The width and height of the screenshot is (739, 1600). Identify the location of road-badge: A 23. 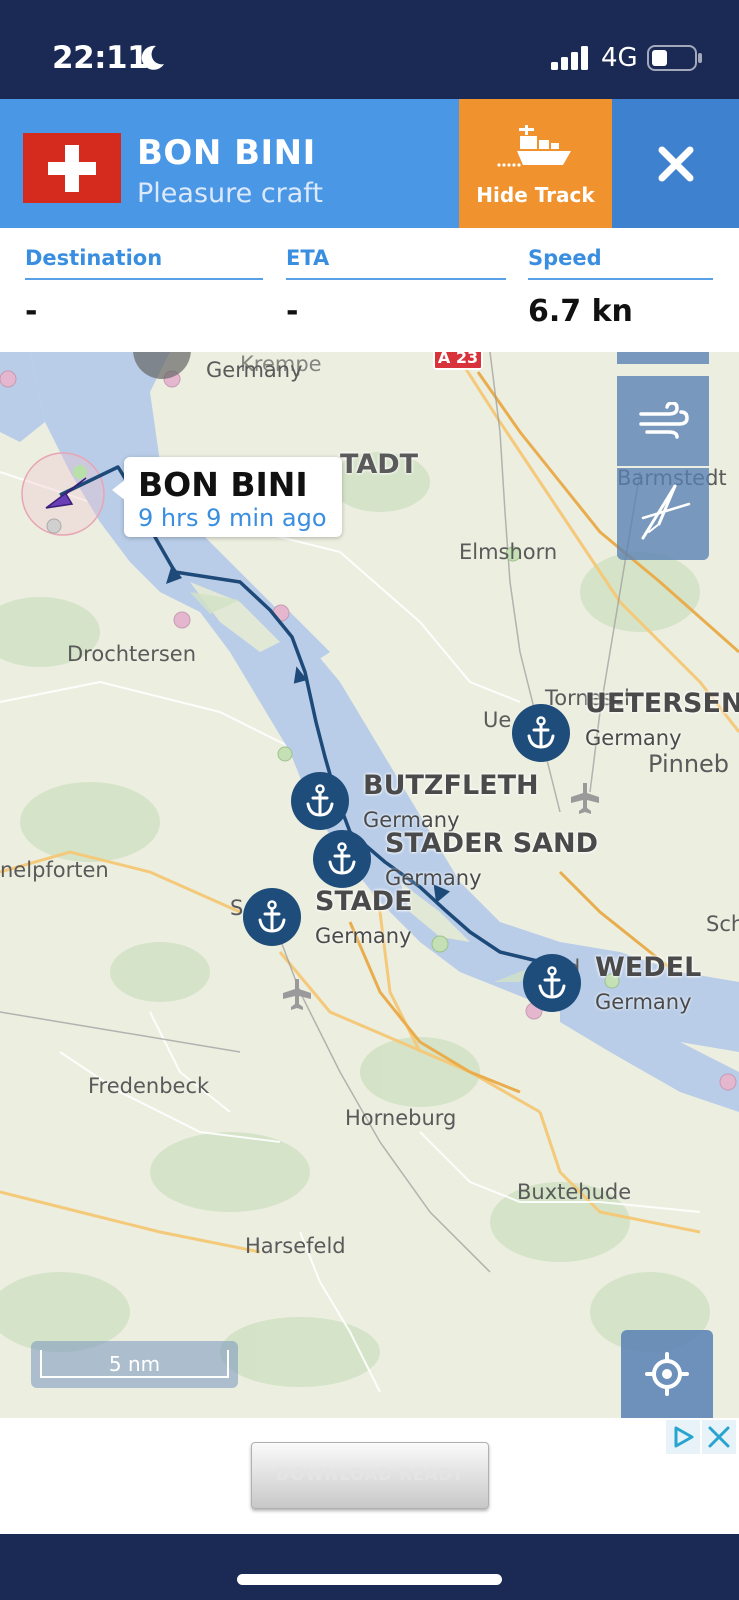
(458, 361).